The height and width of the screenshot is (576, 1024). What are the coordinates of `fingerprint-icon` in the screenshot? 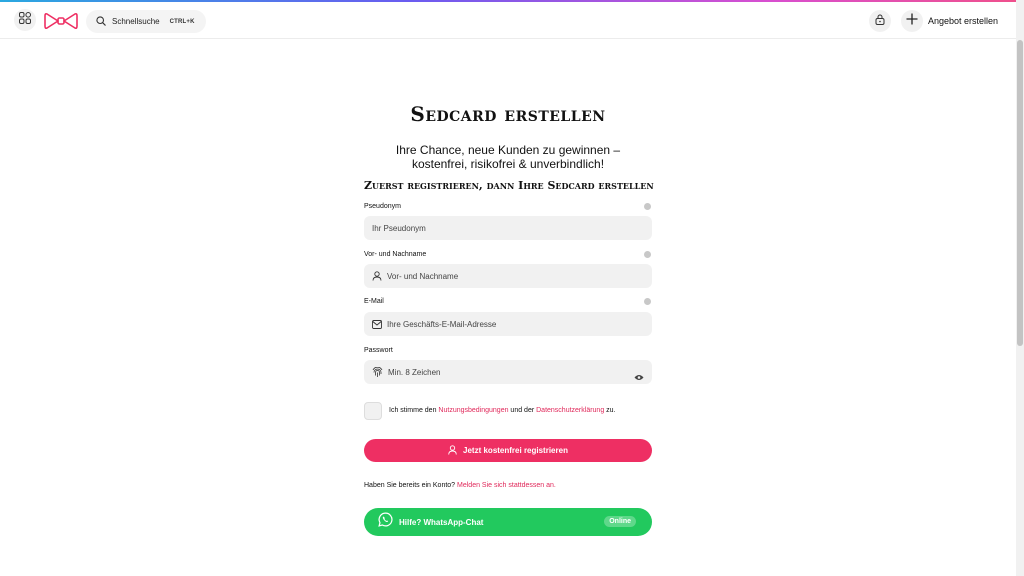 It's located at (377, 372).